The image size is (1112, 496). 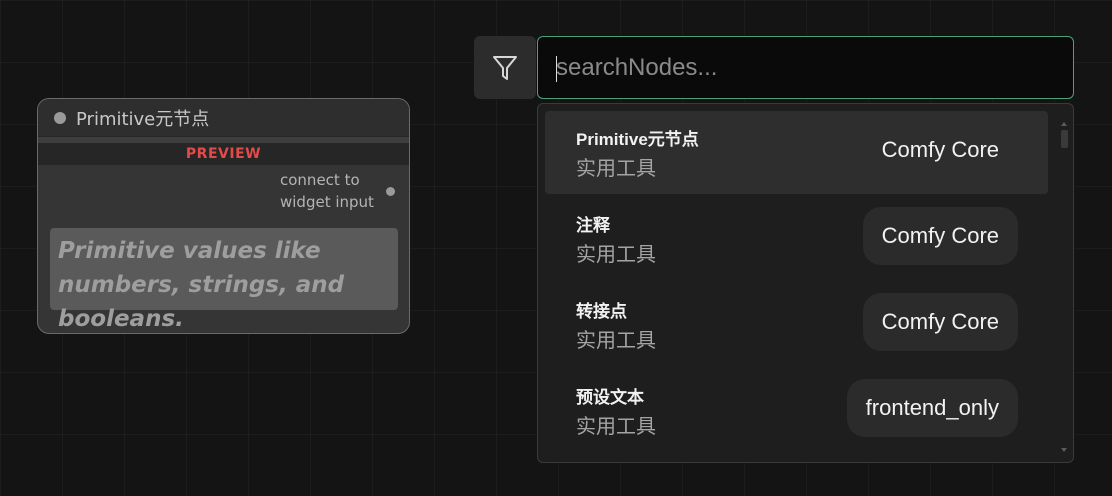 I want to click on result-item: 预设文本 实用工具 frontend_only, so click(x=796, y=410).